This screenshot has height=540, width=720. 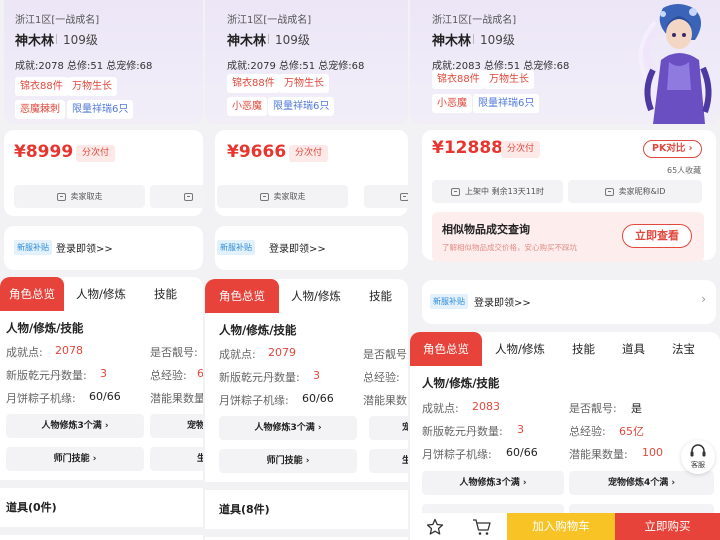 I want to click on section-divider, so click(x=101, y=484).